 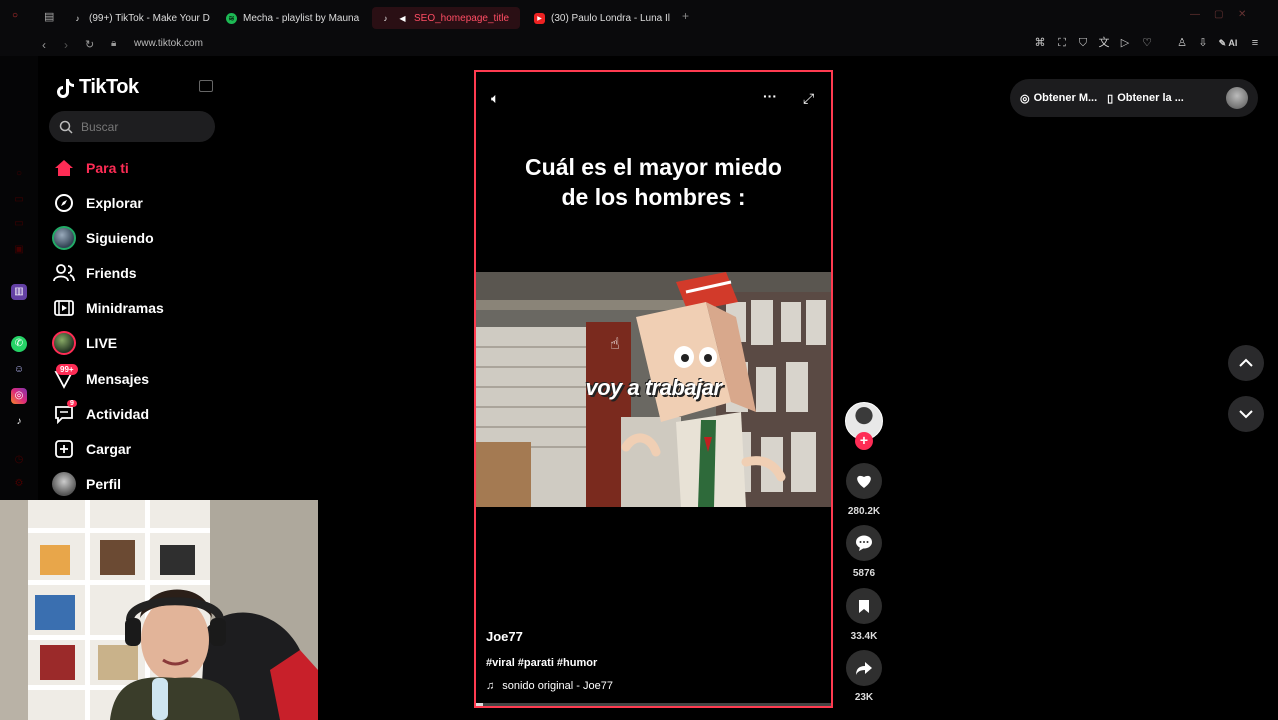 What do you see at coordinates (864, 573) in the screenshot?
I see `comment-count: 5876` at bounding box center [864, 573].